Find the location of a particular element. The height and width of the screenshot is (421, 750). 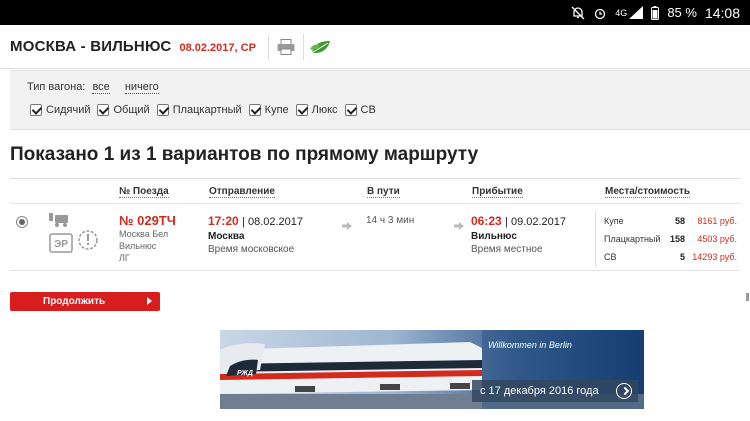

seats-divider is located at coordinates (595, 239).